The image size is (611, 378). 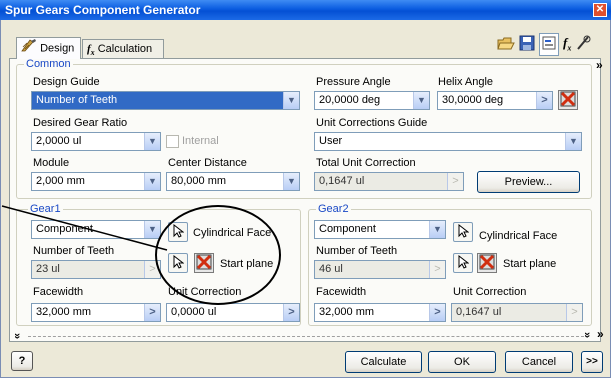 I want to click on callout-ellipse, so click(x=218, y=255).